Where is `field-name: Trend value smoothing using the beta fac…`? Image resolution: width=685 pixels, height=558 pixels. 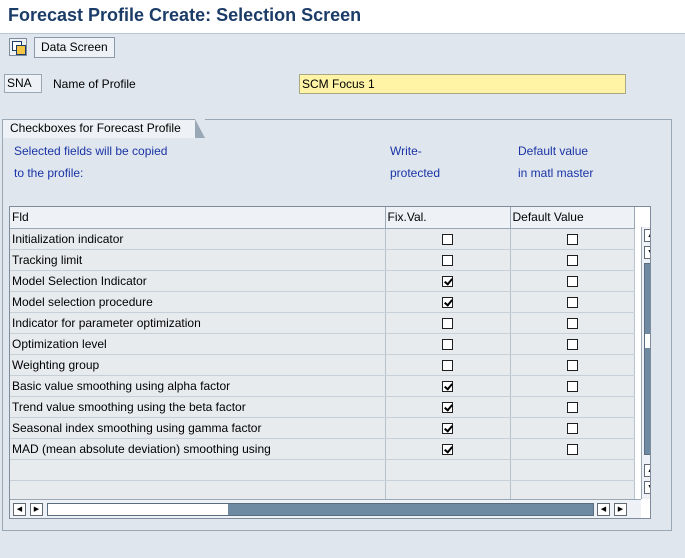 field-name: Trend value smoothing using the beta fac… is located at coordinates (198, 407).